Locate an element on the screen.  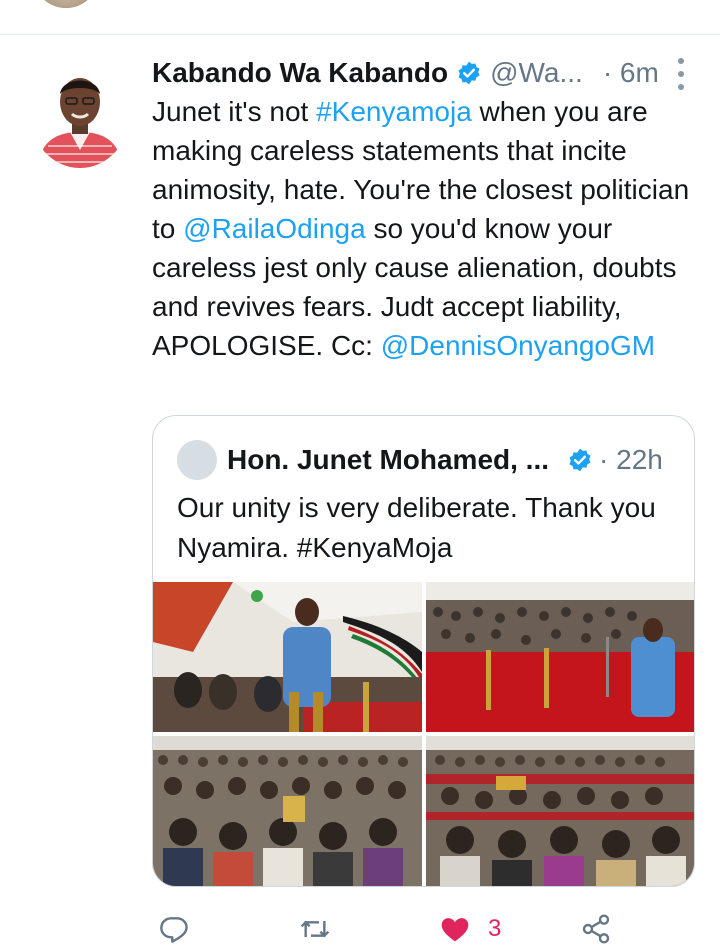
photo-crowd-seated is located at coordinates (287, 811).